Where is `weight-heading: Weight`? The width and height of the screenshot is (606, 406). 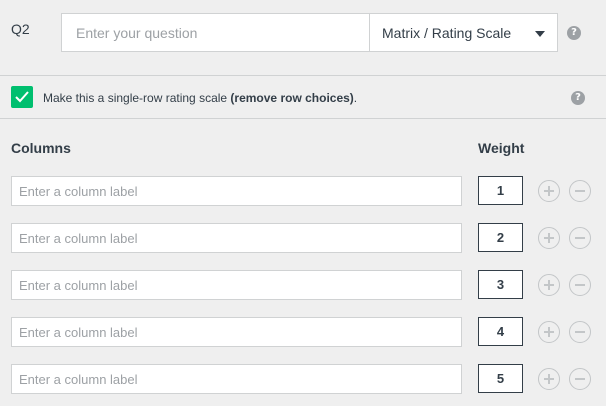
weight-heading: Weight is located at coordinates (501, 148).